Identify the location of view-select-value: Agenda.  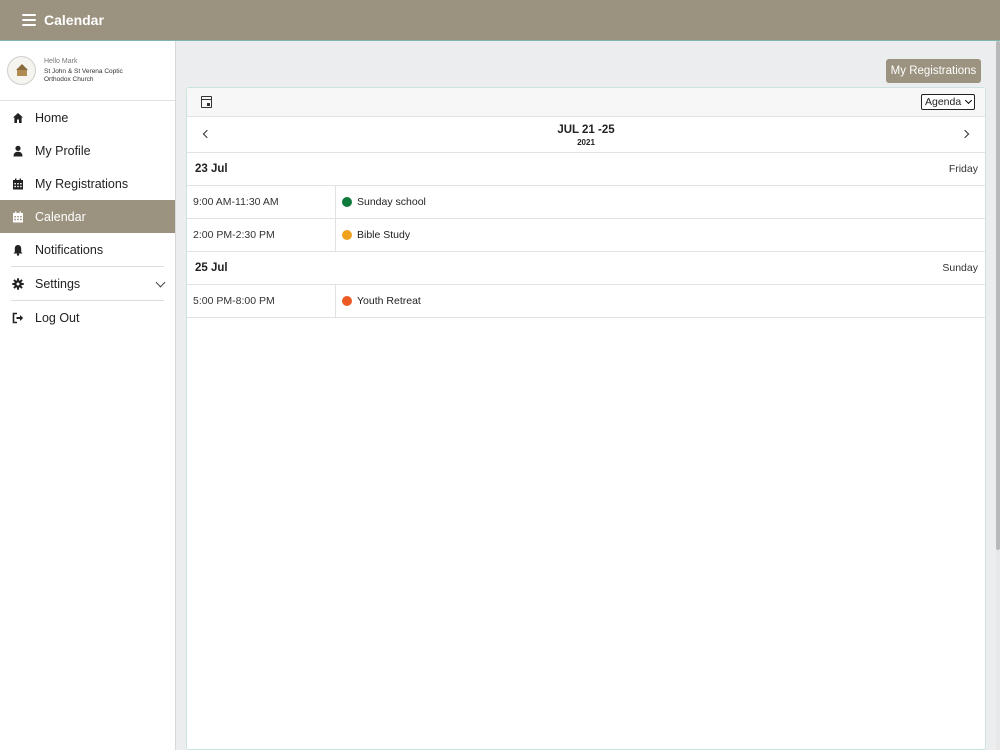
(943, 102).